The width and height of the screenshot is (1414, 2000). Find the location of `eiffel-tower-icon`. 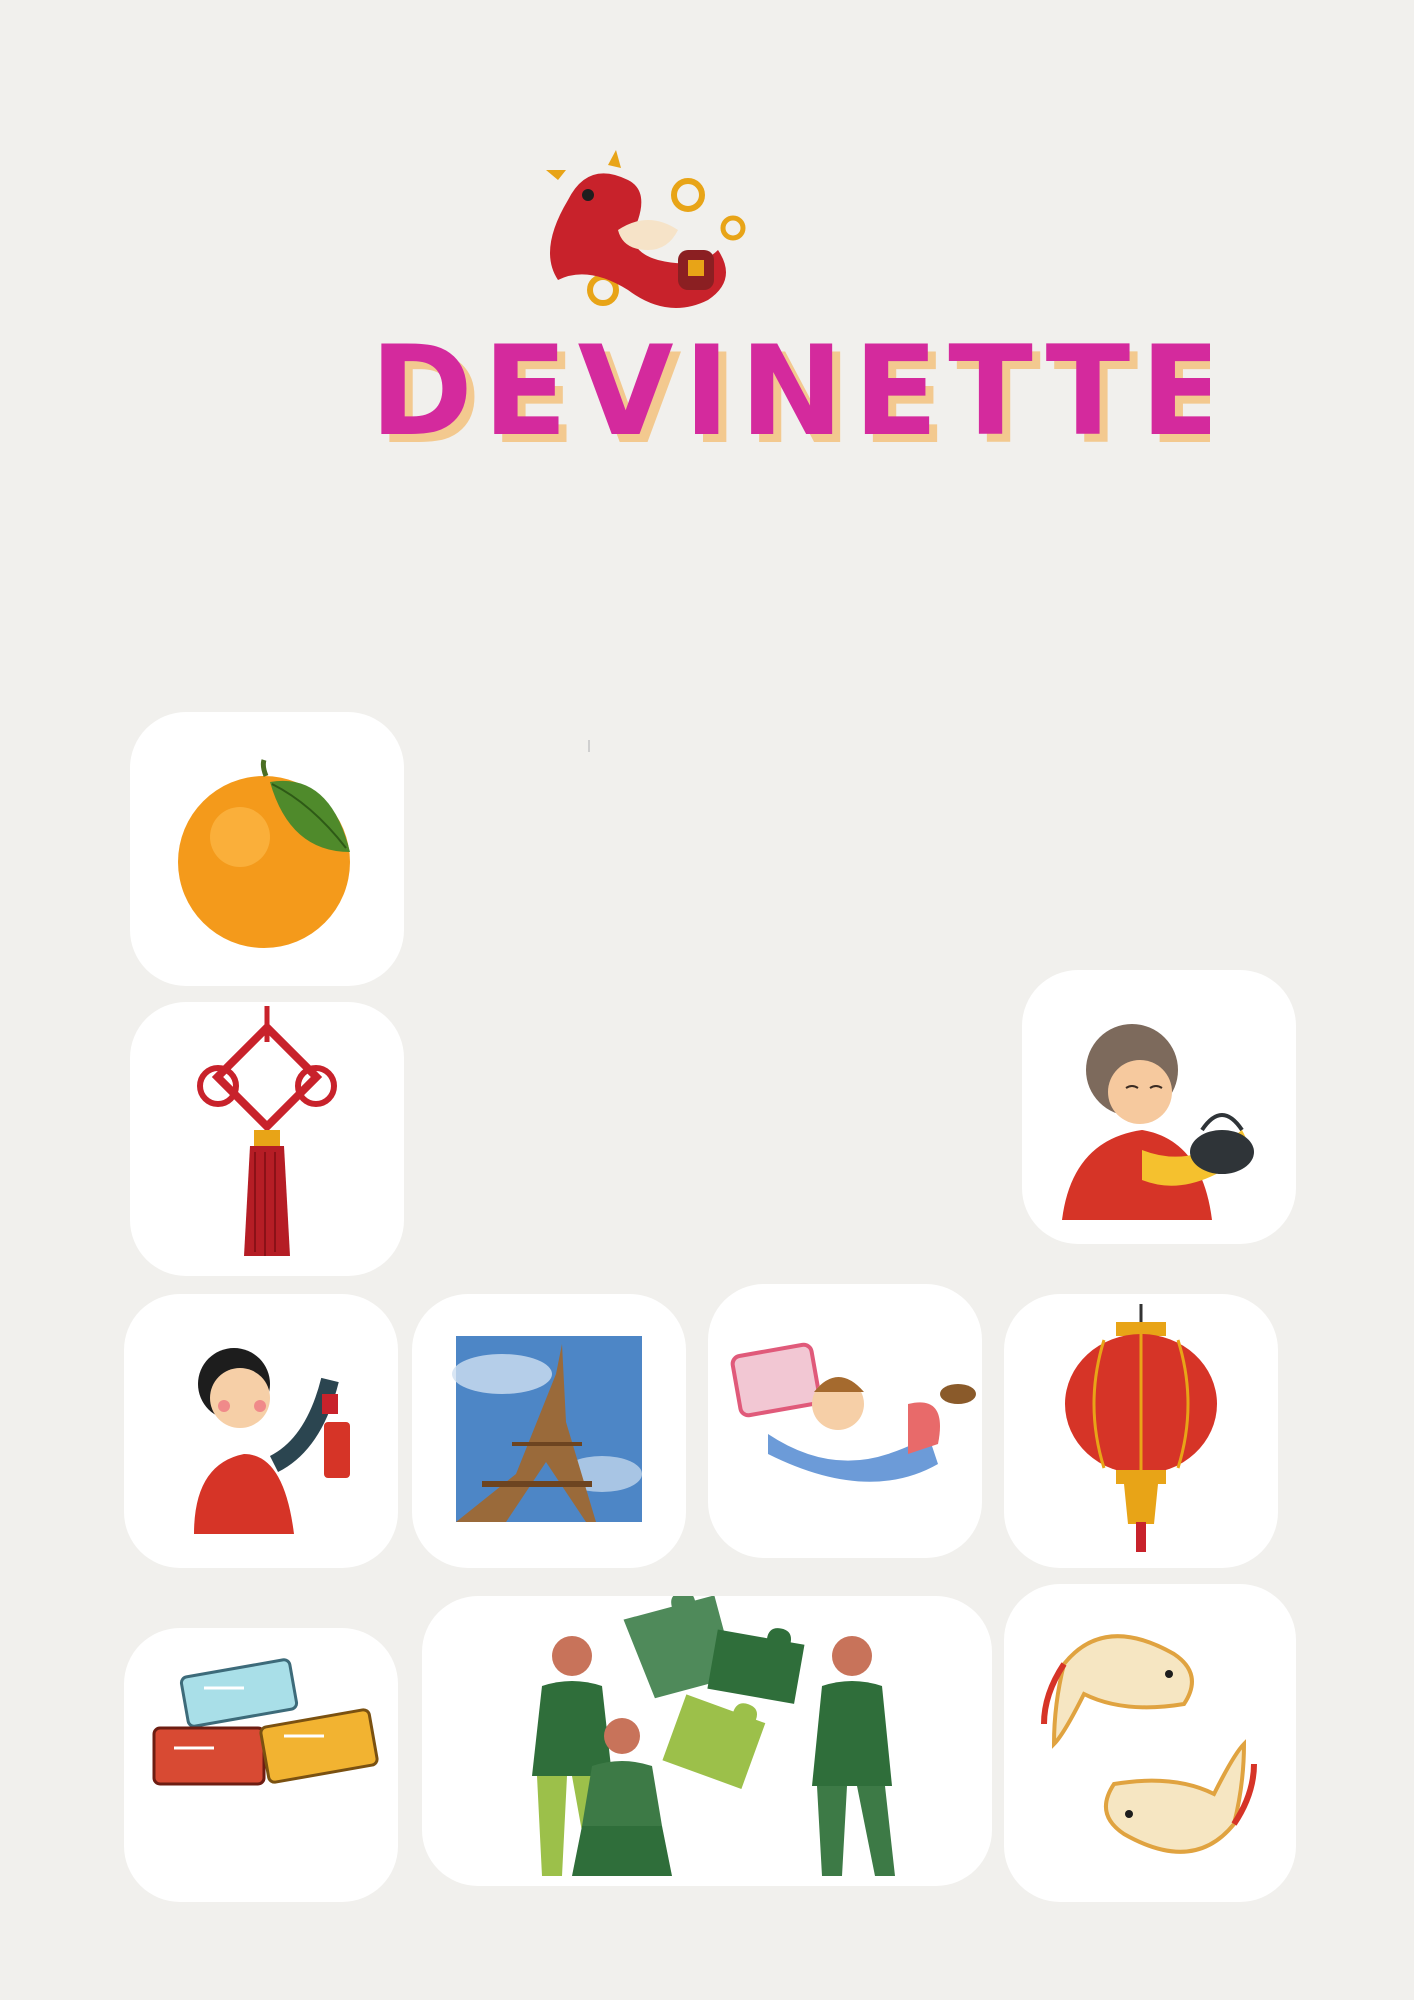

eiffel-tower-icon is located at coordinates (547, 1429).